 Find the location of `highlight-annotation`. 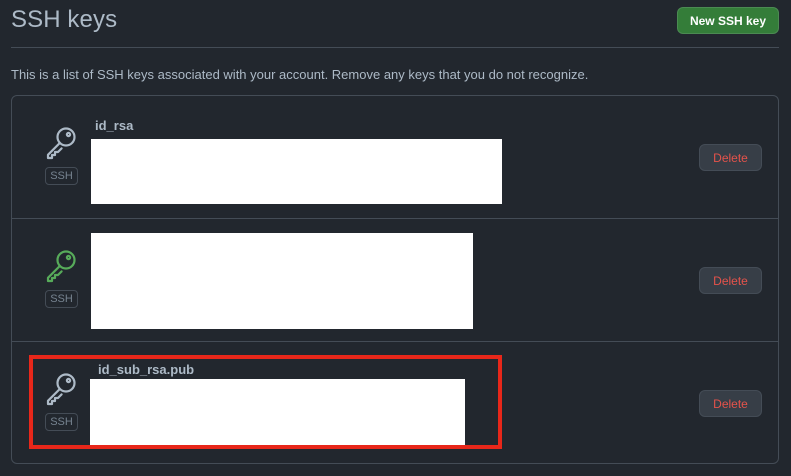

highlight-annotation is located at coordinates (265, 402).